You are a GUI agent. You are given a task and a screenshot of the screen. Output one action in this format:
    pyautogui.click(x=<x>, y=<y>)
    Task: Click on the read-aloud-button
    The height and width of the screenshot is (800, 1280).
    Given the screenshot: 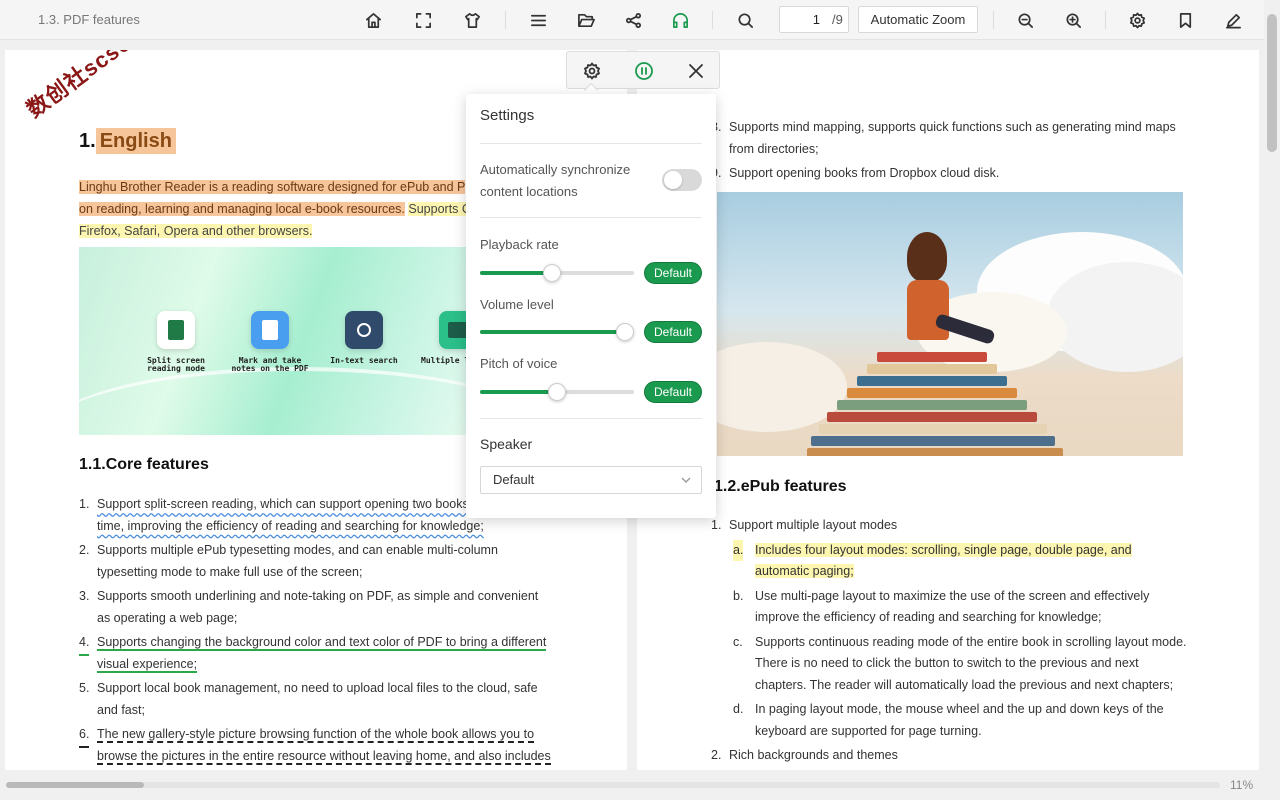 What is the action you would take?
    pyautogui.click(x=680, y=20)
    